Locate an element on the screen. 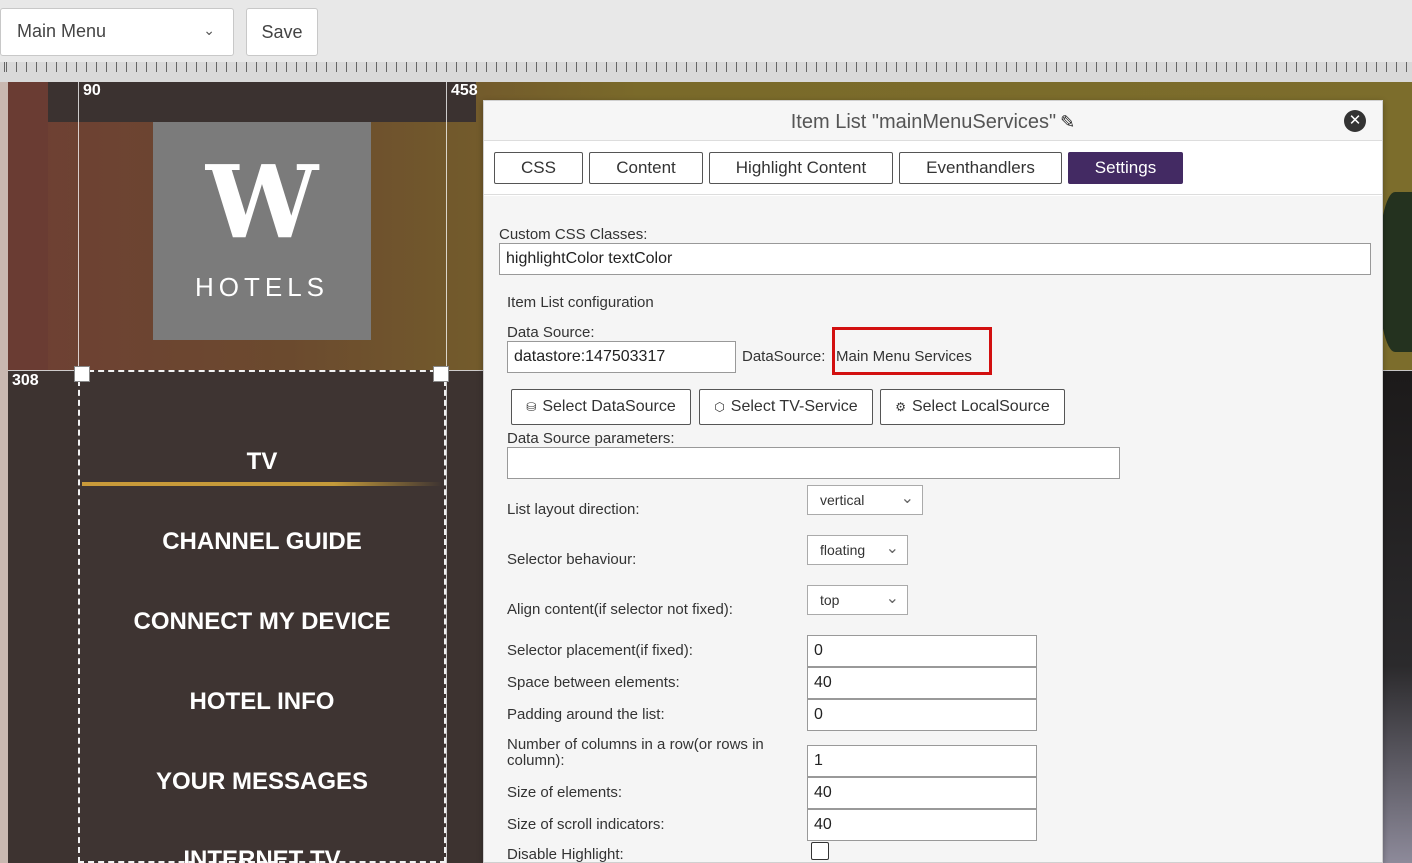  logo-word: HOTELS is located at coordinates (262, 287).